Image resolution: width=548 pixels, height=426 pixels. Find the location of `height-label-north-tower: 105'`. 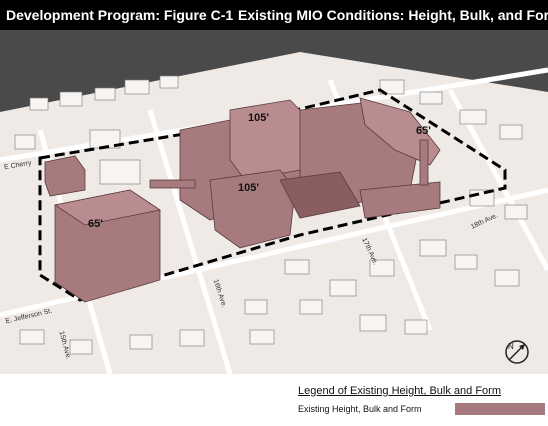

height-label-north-tower: 105' is located at coordinates (258, 118).